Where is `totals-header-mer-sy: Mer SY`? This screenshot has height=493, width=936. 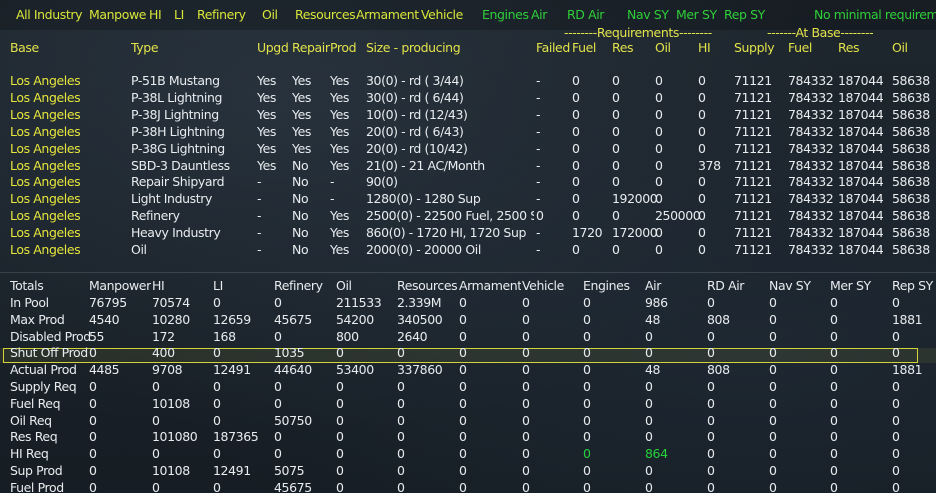 totals-header-mer-sy: Mer SY is located at coordinates (850, 285).